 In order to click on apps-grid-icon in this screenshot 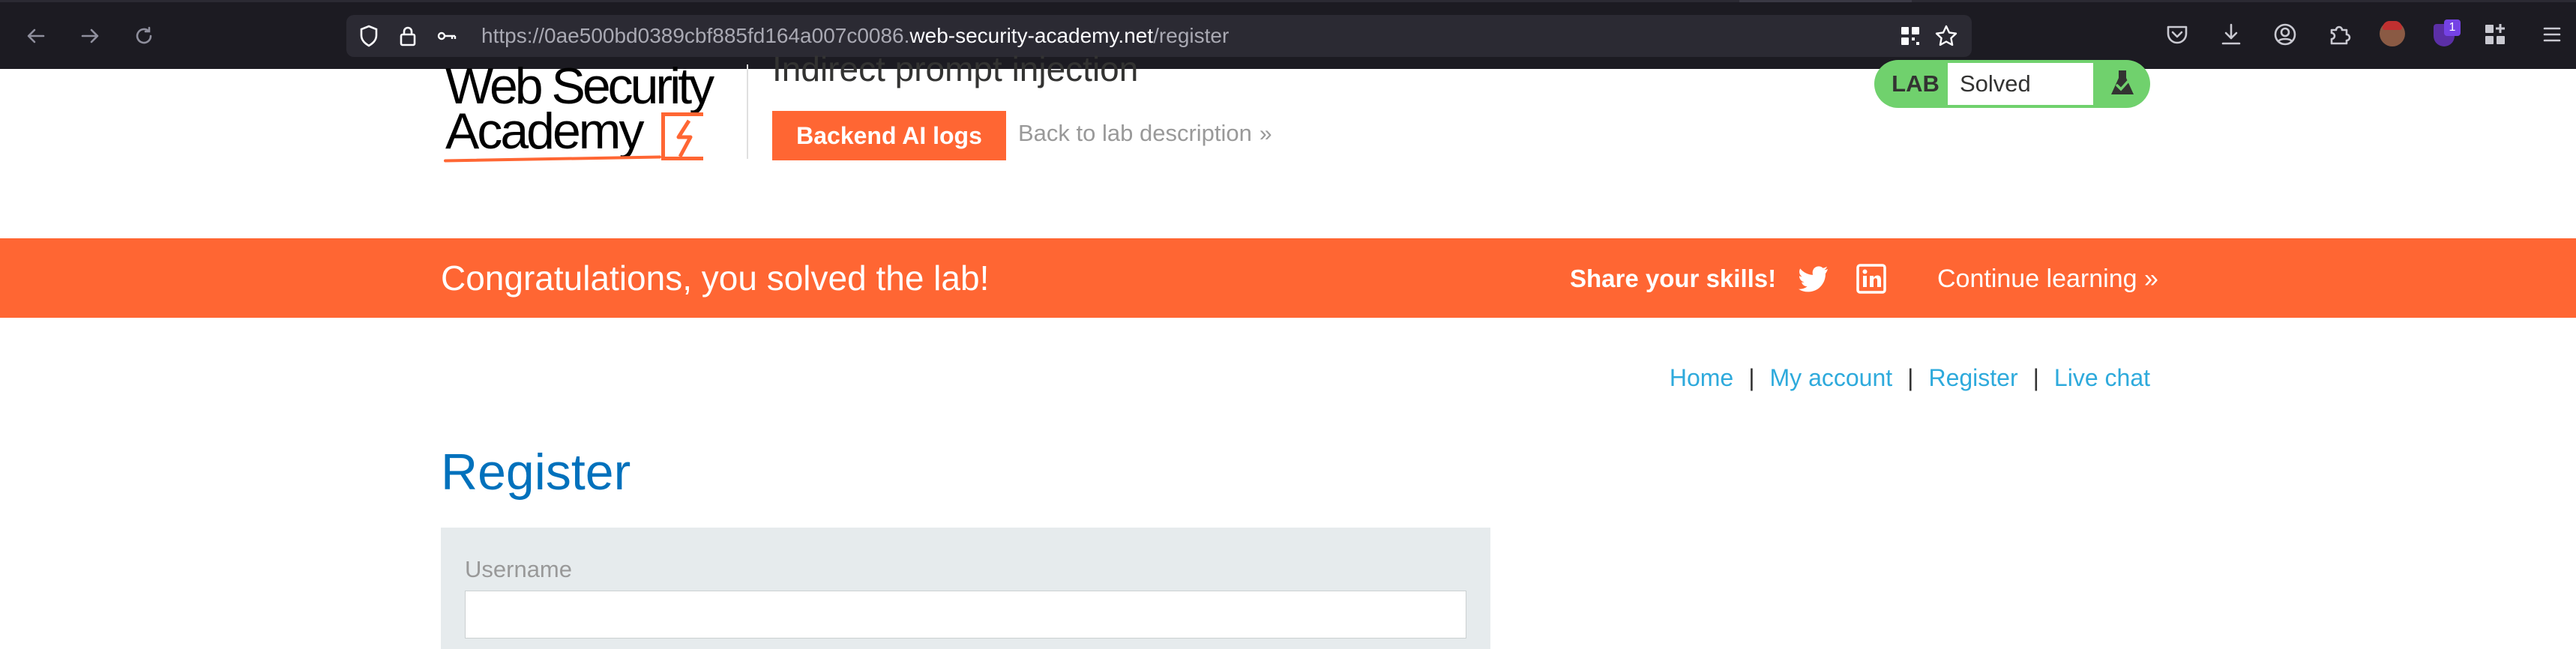, I will do `click(2495, 35)`.